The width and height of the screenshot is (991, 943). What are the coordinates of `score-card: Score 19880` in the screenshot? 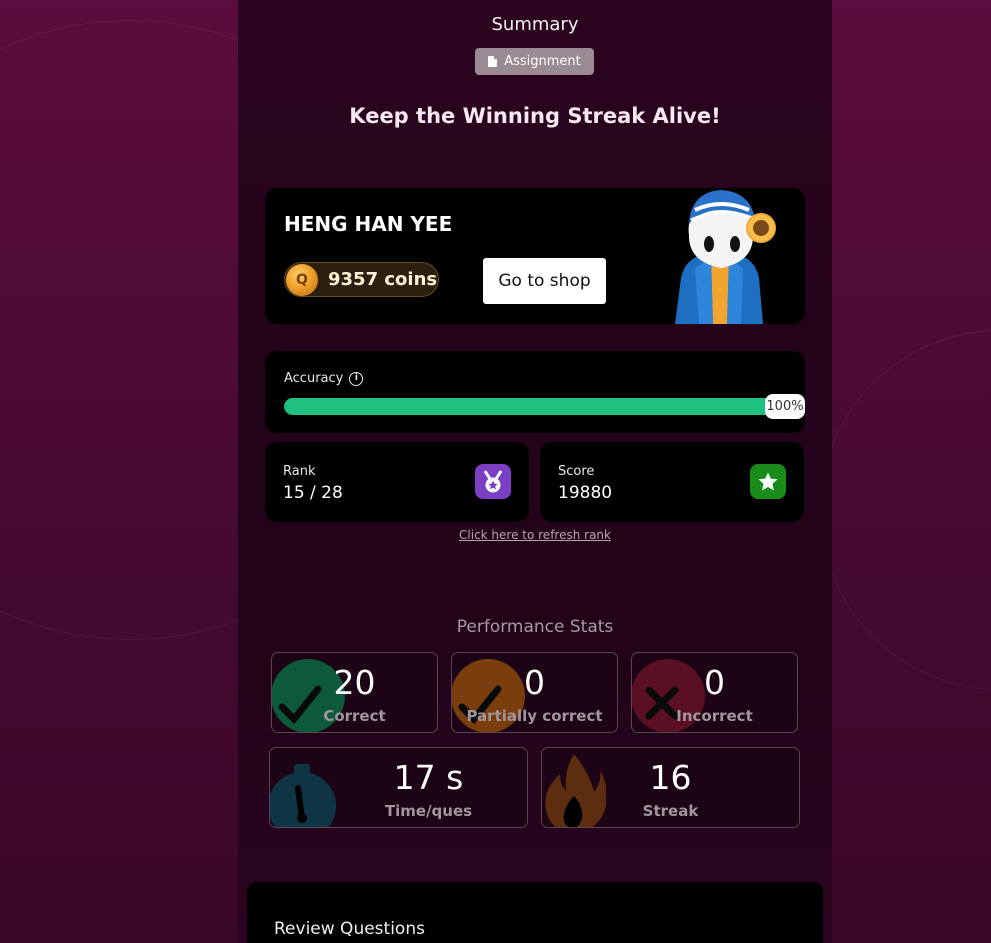 It's located at (672, 482).